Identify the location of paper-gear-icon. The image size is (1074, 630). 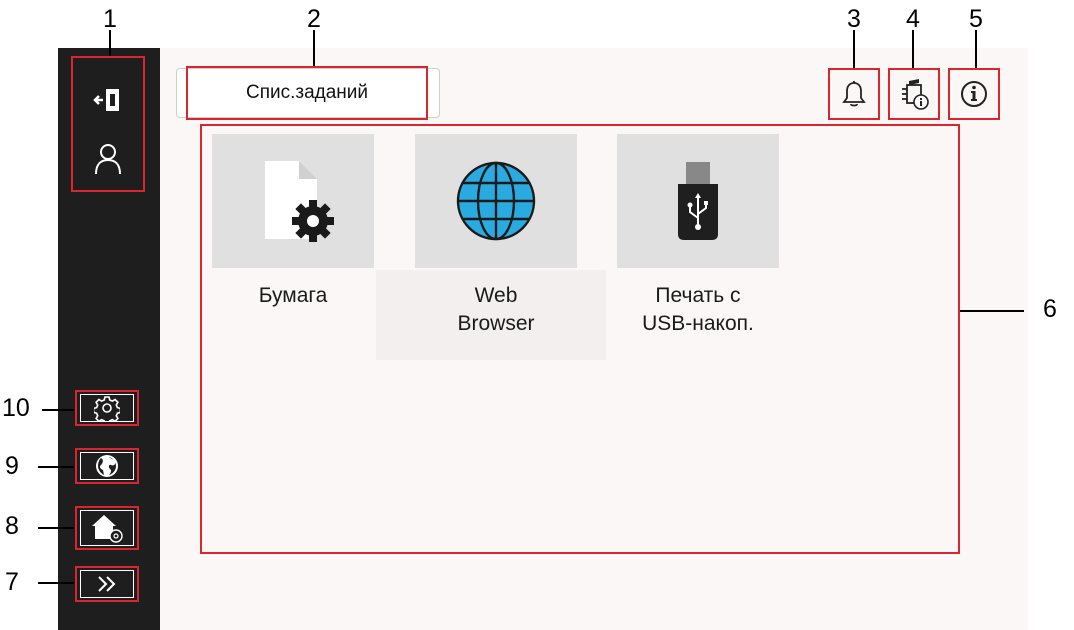
(299, 201).